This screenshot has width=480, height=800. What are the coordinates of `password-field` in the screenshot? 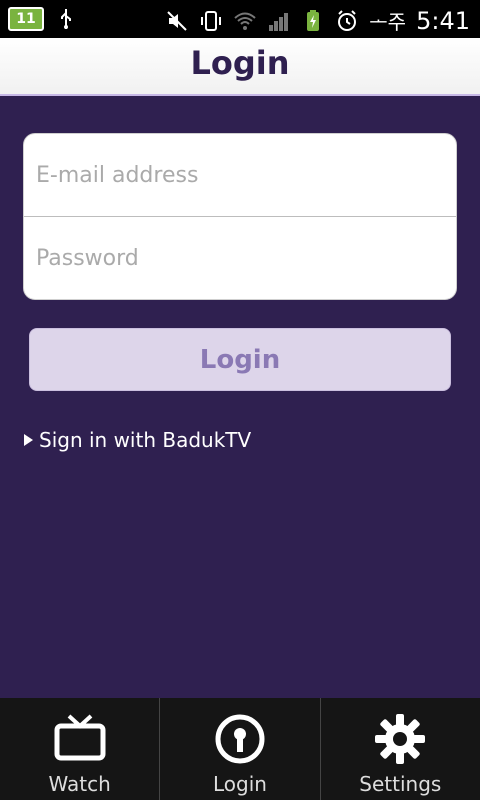 It's located at (240, 258).